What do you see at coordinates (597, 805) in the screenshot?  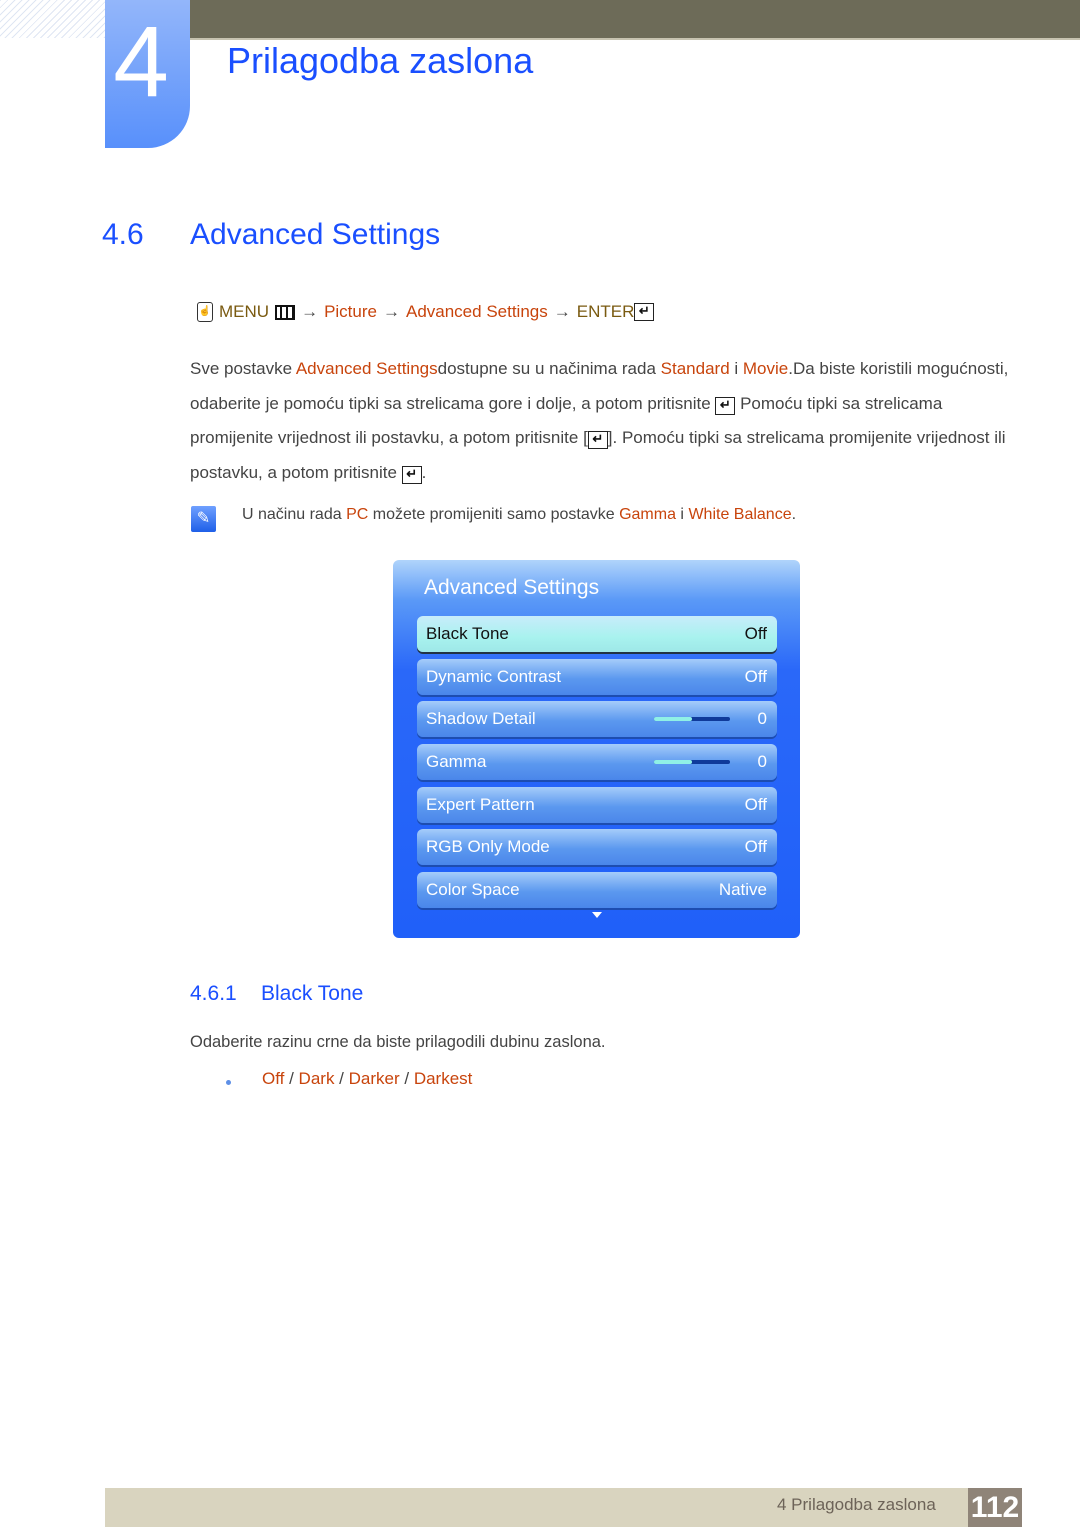 I see `osd-item-expert-pattern: Expert Pattern Off` at bounding box center [597, 805].